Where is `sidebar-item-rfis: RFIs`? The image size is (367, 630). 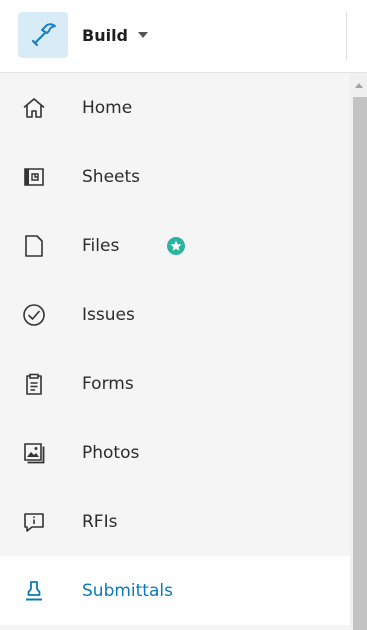
sidebar-item-rfis: RFIs is located at coordinates (175, 521).